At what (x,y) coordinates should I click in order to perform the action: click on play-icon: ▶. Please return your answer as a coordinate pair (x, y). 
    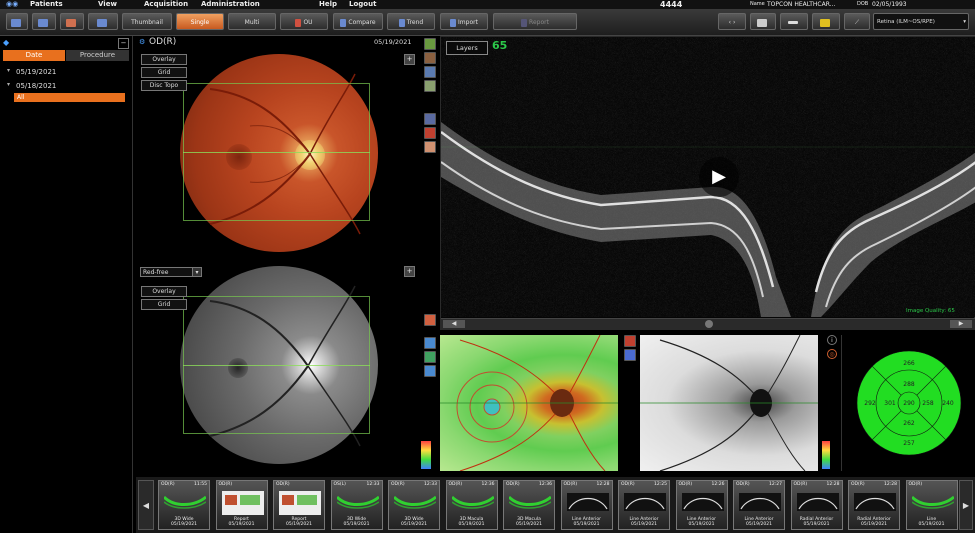
    Looking at the image, I should click on (719, 177).